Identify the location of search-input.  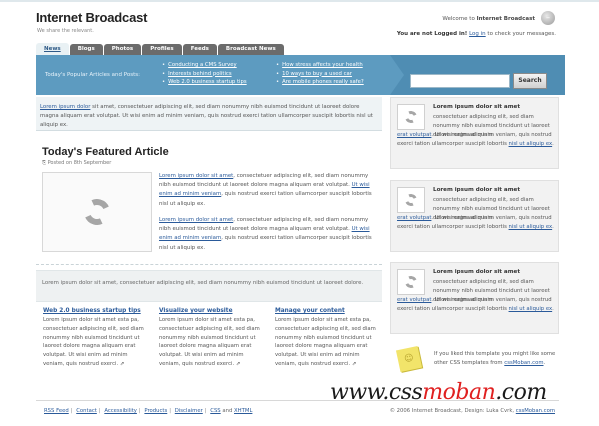
(460, 81).